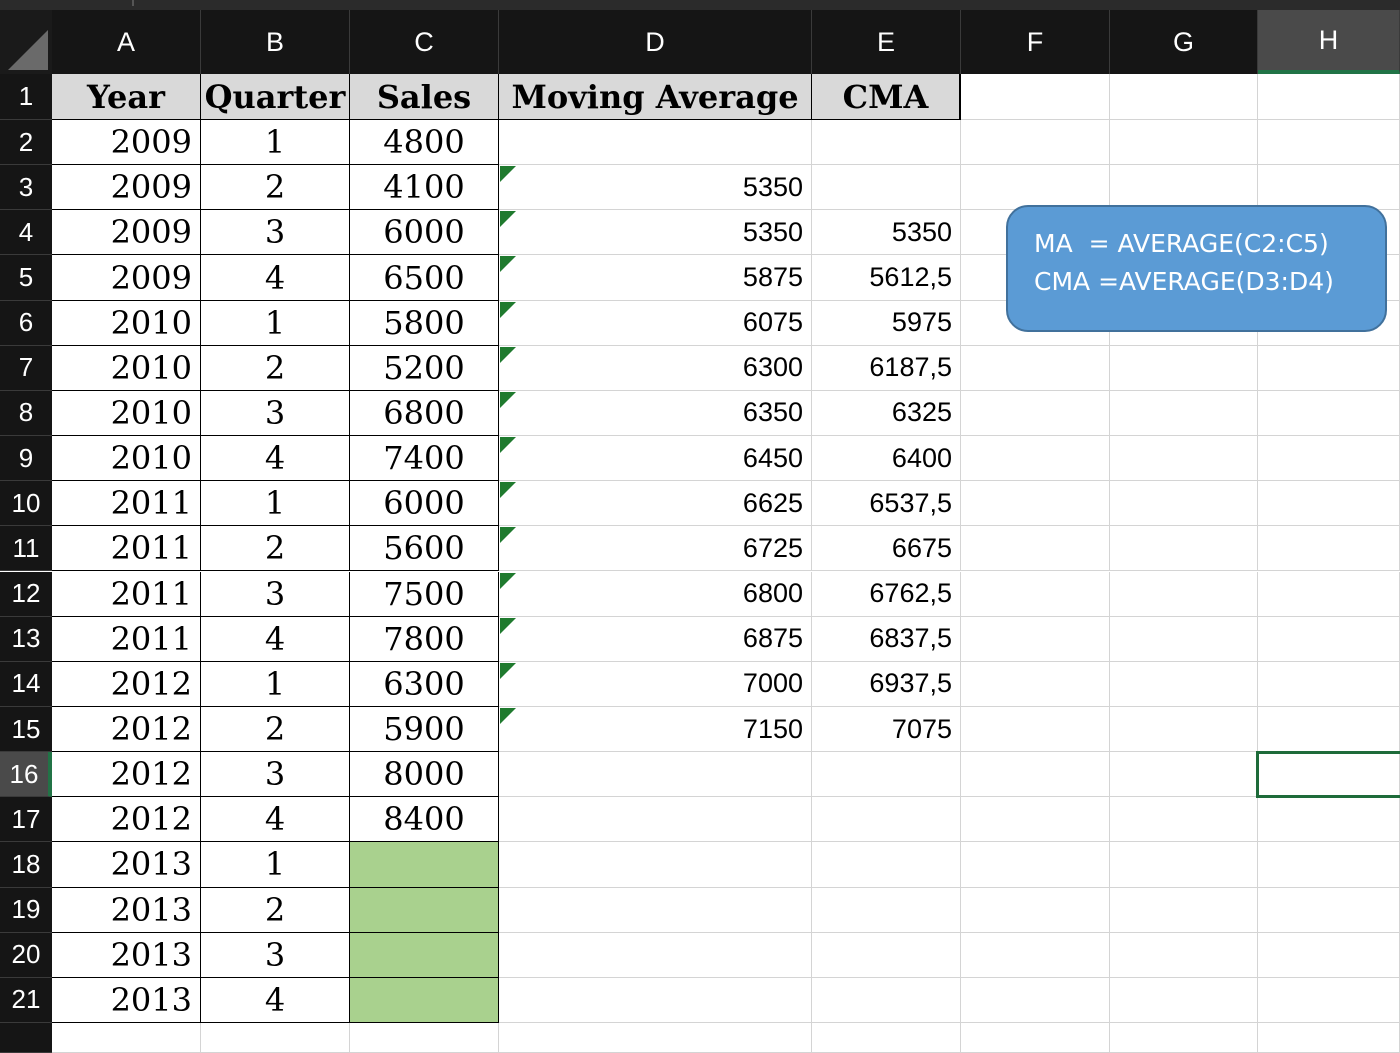 The image size is (1400, 1053). Describe the element at coordinates (1329, 97) in the screenshot. I see `cell-empty-r1-h` at that location.